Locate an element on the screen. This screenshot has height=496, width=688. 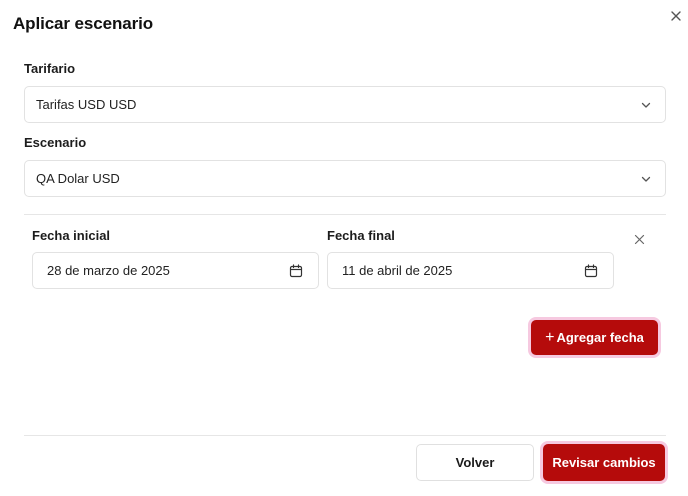
tarifario-value: Tarifas USD USD is located at coordinates (86, 104).